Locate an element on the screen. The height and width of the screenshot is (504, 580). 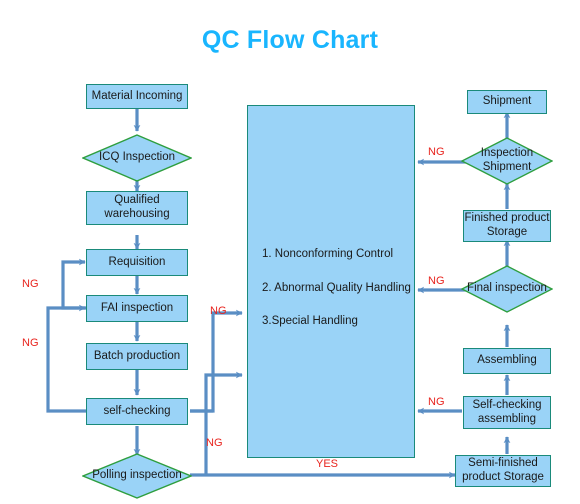
edge-label-ng-requisition-loop: NG is located at coordinates (30, 284).